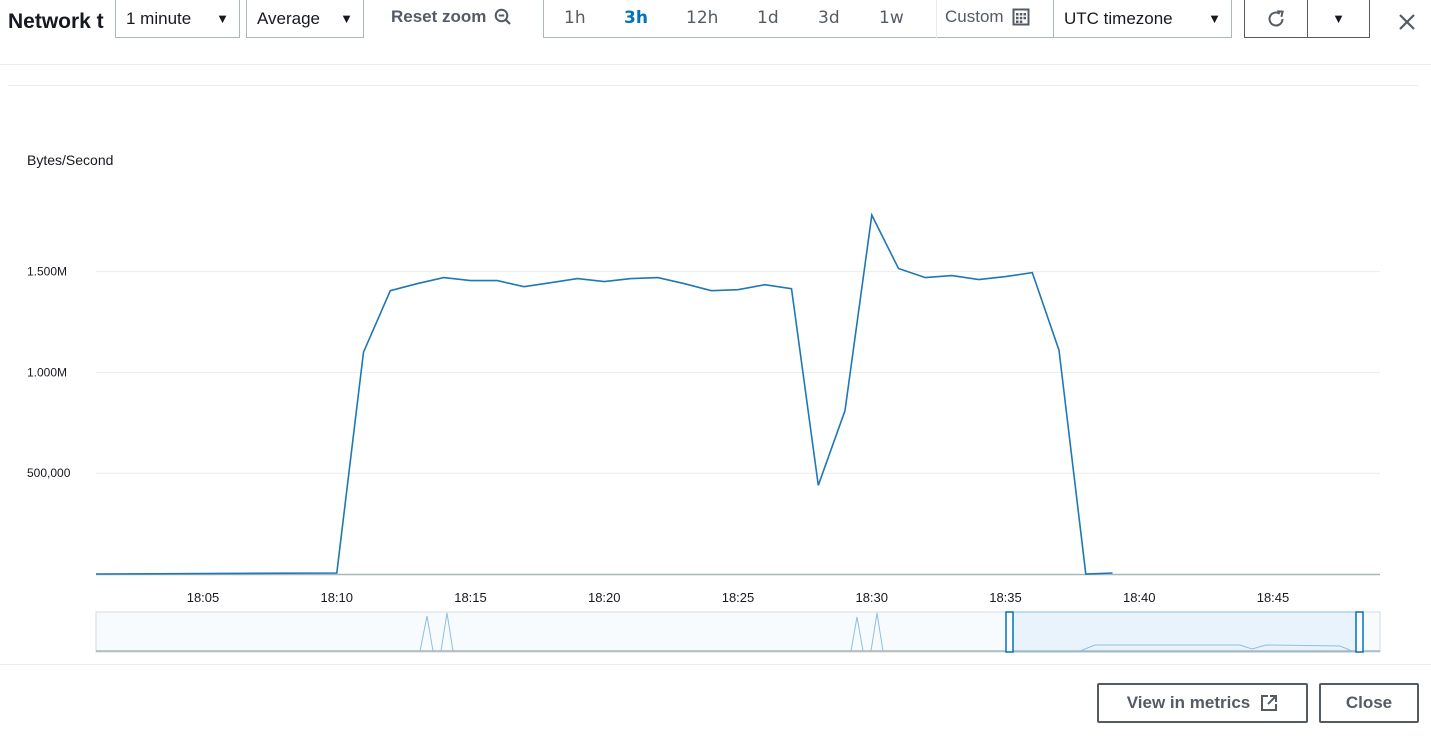 Image resolution: width=1431 pixels, height=736 pixels. I want to click on range-12h: 12h, so click(702, 18).